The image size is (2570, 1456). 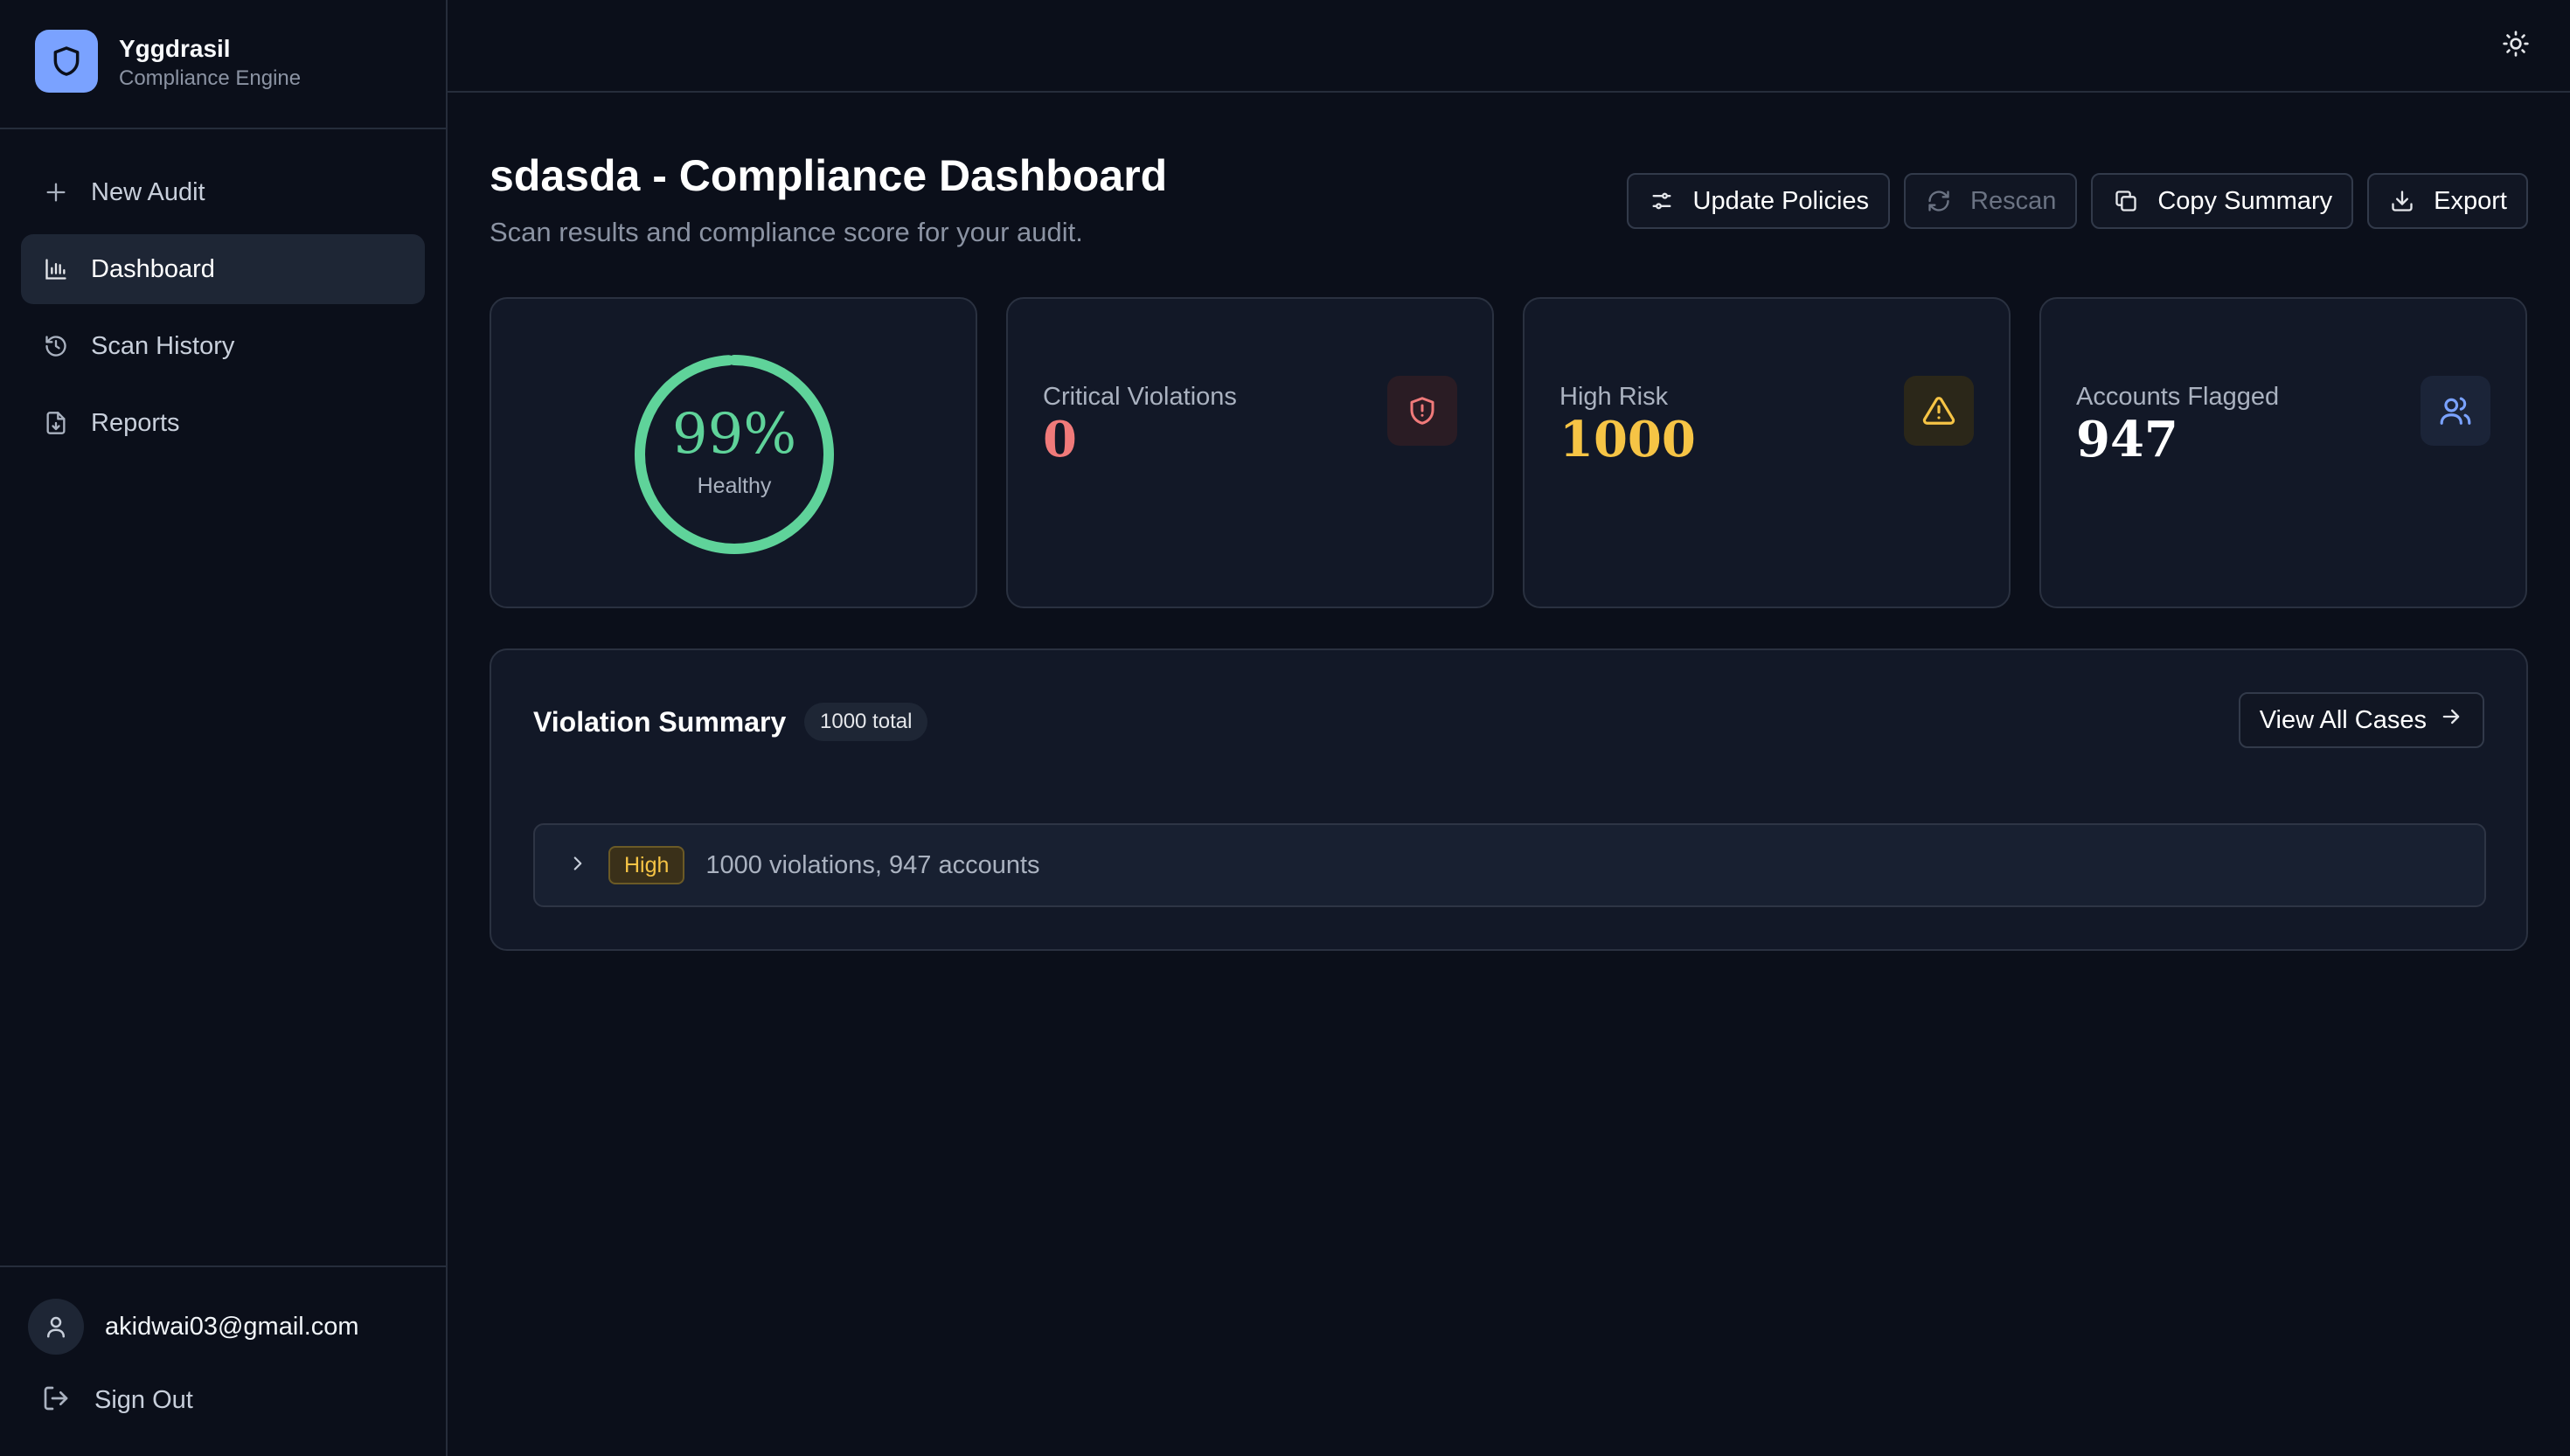 What do you see at coordinates (577, 865) in the screenshot?
I see `chevron-right-icon` at bounding box center [577, 865].